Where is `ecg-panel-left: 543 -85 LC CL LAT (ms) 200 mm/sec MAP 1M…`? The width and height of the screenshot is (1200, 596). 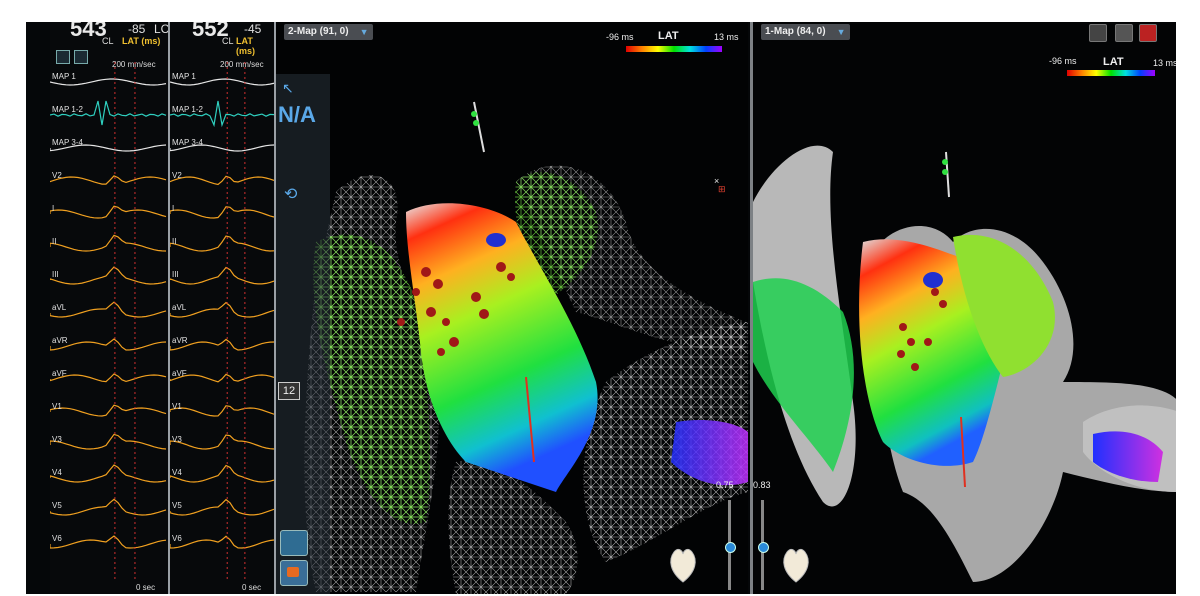
ecg-panel-left: 543 -85 LC CL LAT (ms) 200 mm/sec MAP 1M… is located at coordinates (110, 308).